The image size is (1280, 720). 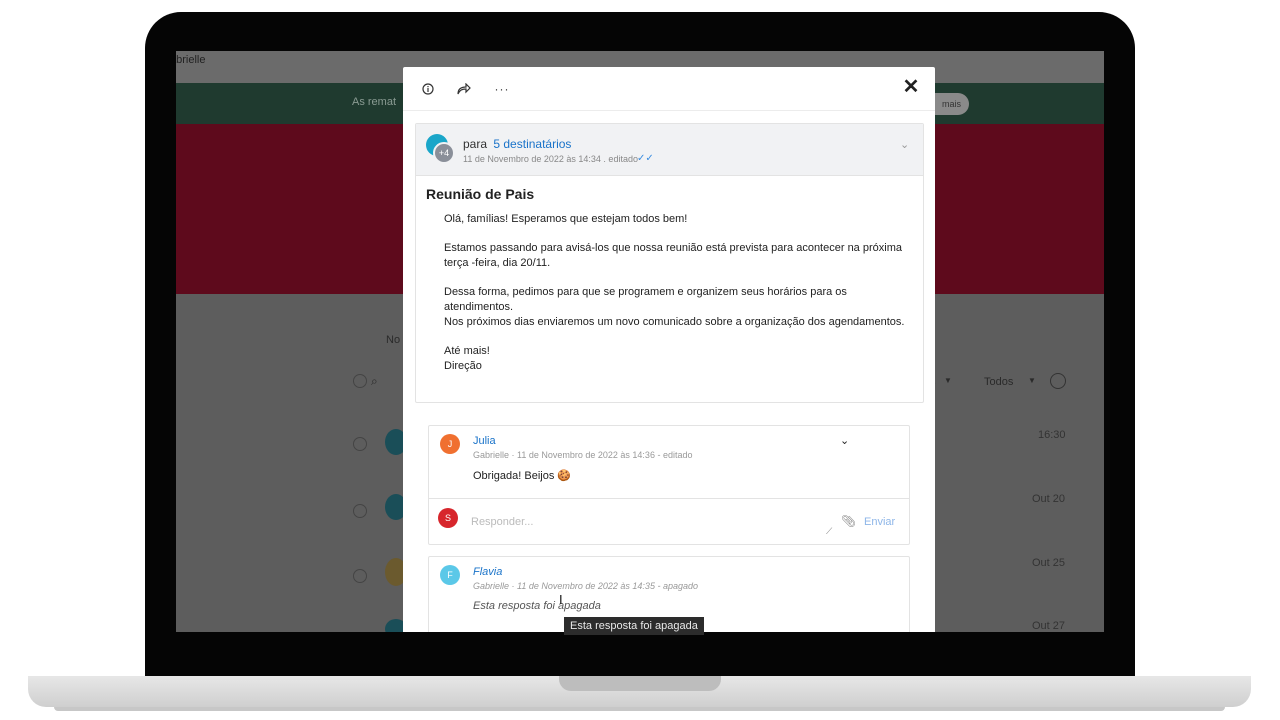 What do you see at coordinates (848, 521) in the screenshot?
I see `attach-icon: 📎︎` at bounding box center [848, 521].